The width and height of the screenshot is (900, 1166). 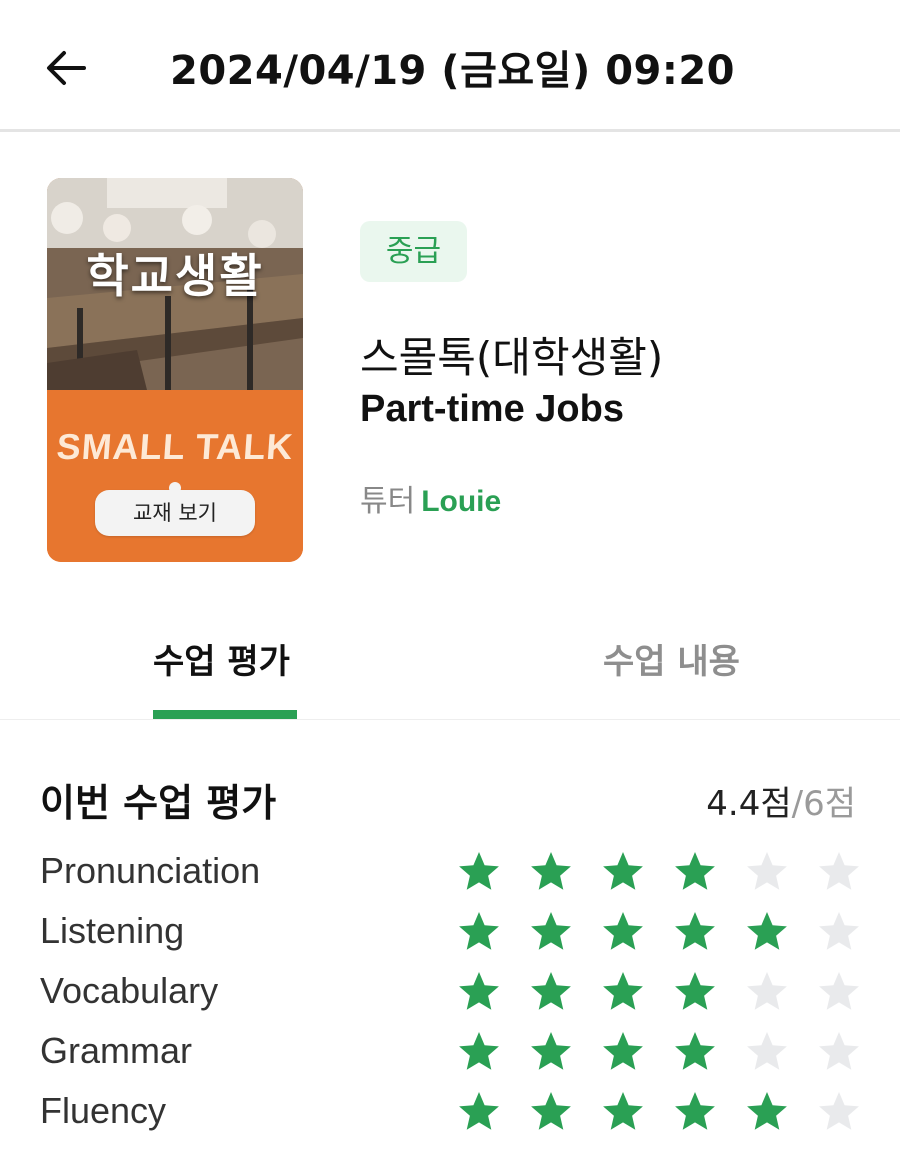 I want to click on header-bar: 2024/04/19 (금요일) 09:20, so click(x=450, y=66).